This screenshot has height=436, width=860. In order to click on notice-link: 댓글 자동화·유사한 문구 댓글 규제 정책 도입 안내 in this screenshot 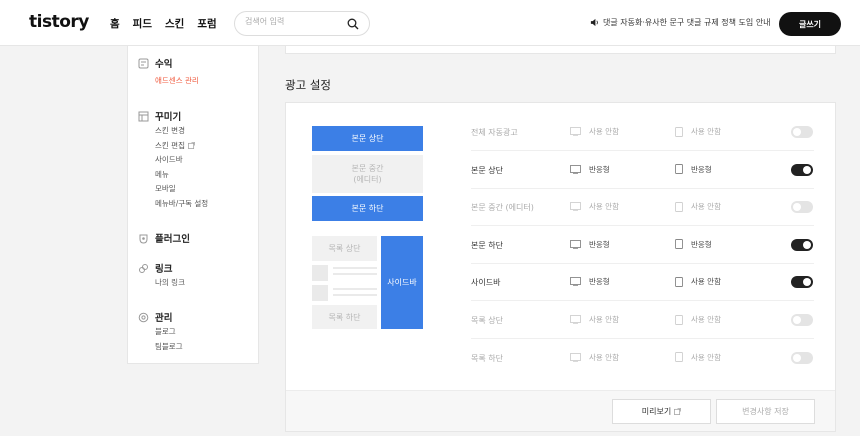, I will do `click(680, 22)`.